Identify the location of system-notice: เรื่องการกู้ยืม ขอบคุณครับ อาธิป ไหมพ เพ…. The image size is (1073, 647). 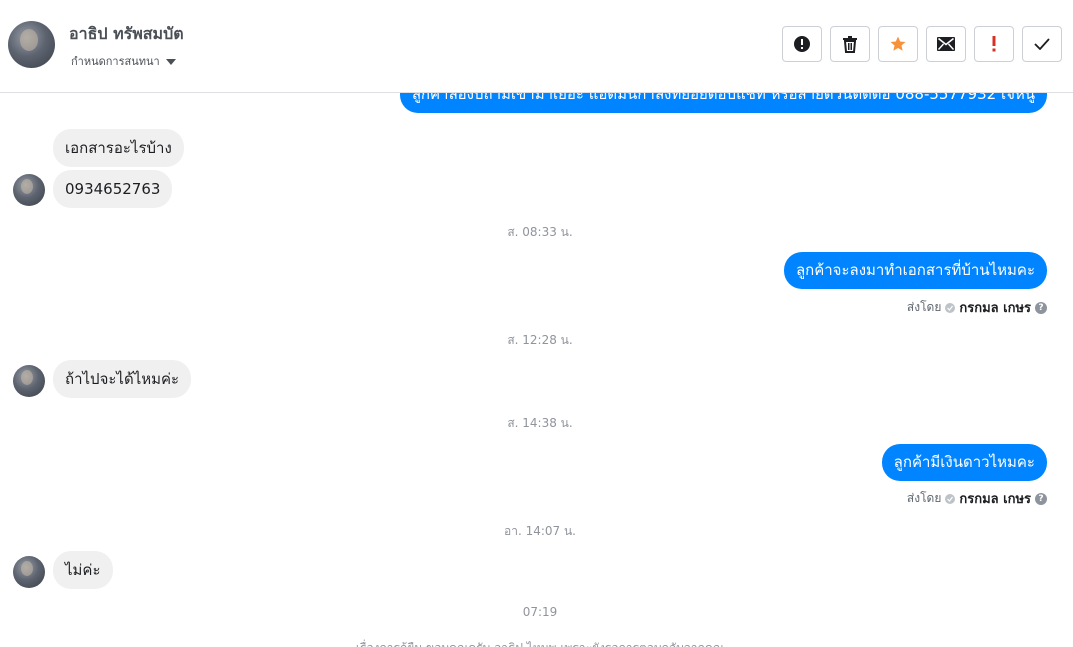
(536, 643).